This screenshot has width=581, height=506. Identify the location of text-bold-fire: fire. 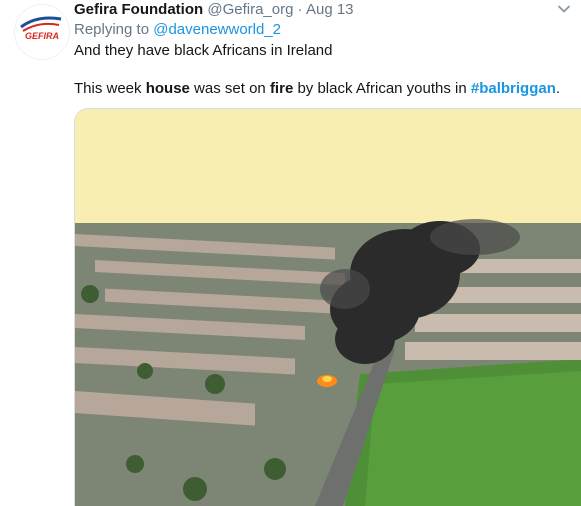
(281, 88).